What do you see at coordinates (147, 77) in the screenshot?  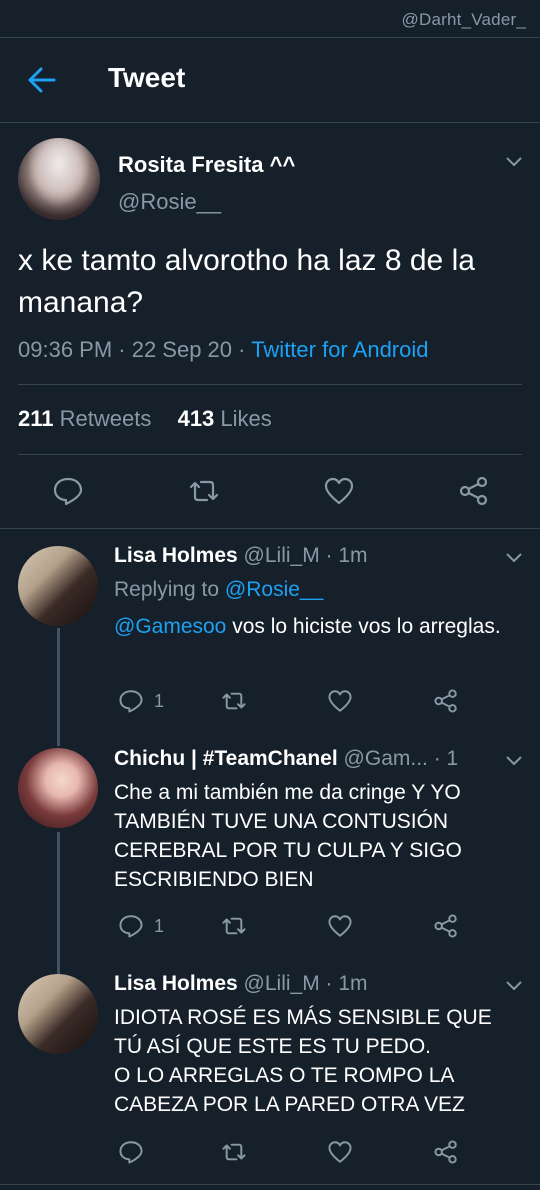 I see `page-title: Tweet` at bounding box center [147, 77].